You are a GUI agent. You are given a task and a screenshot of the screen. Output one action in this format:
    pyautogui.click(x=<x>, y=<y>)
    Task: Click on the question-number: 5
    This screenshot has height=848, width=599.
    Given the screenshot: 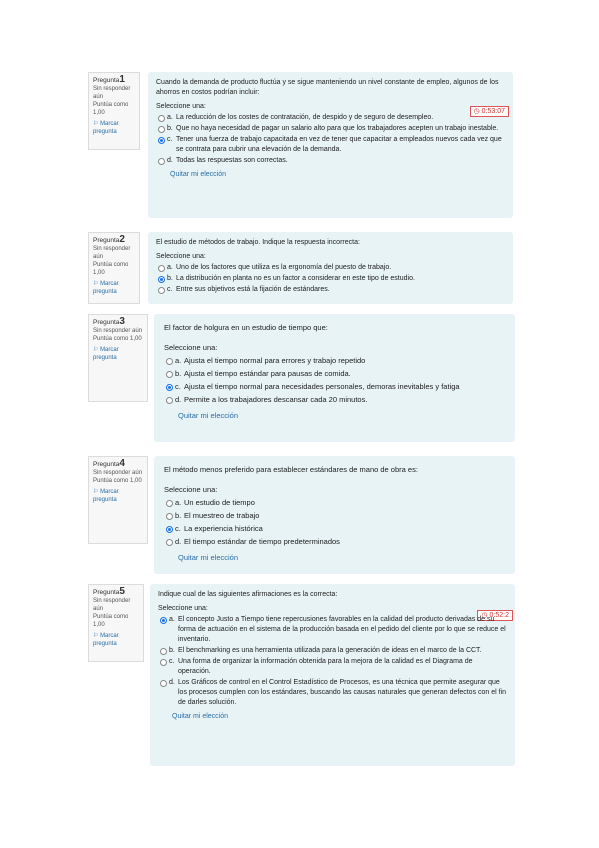 What is the action you would take?
    pyautogui.click(x=122, y=591)
    